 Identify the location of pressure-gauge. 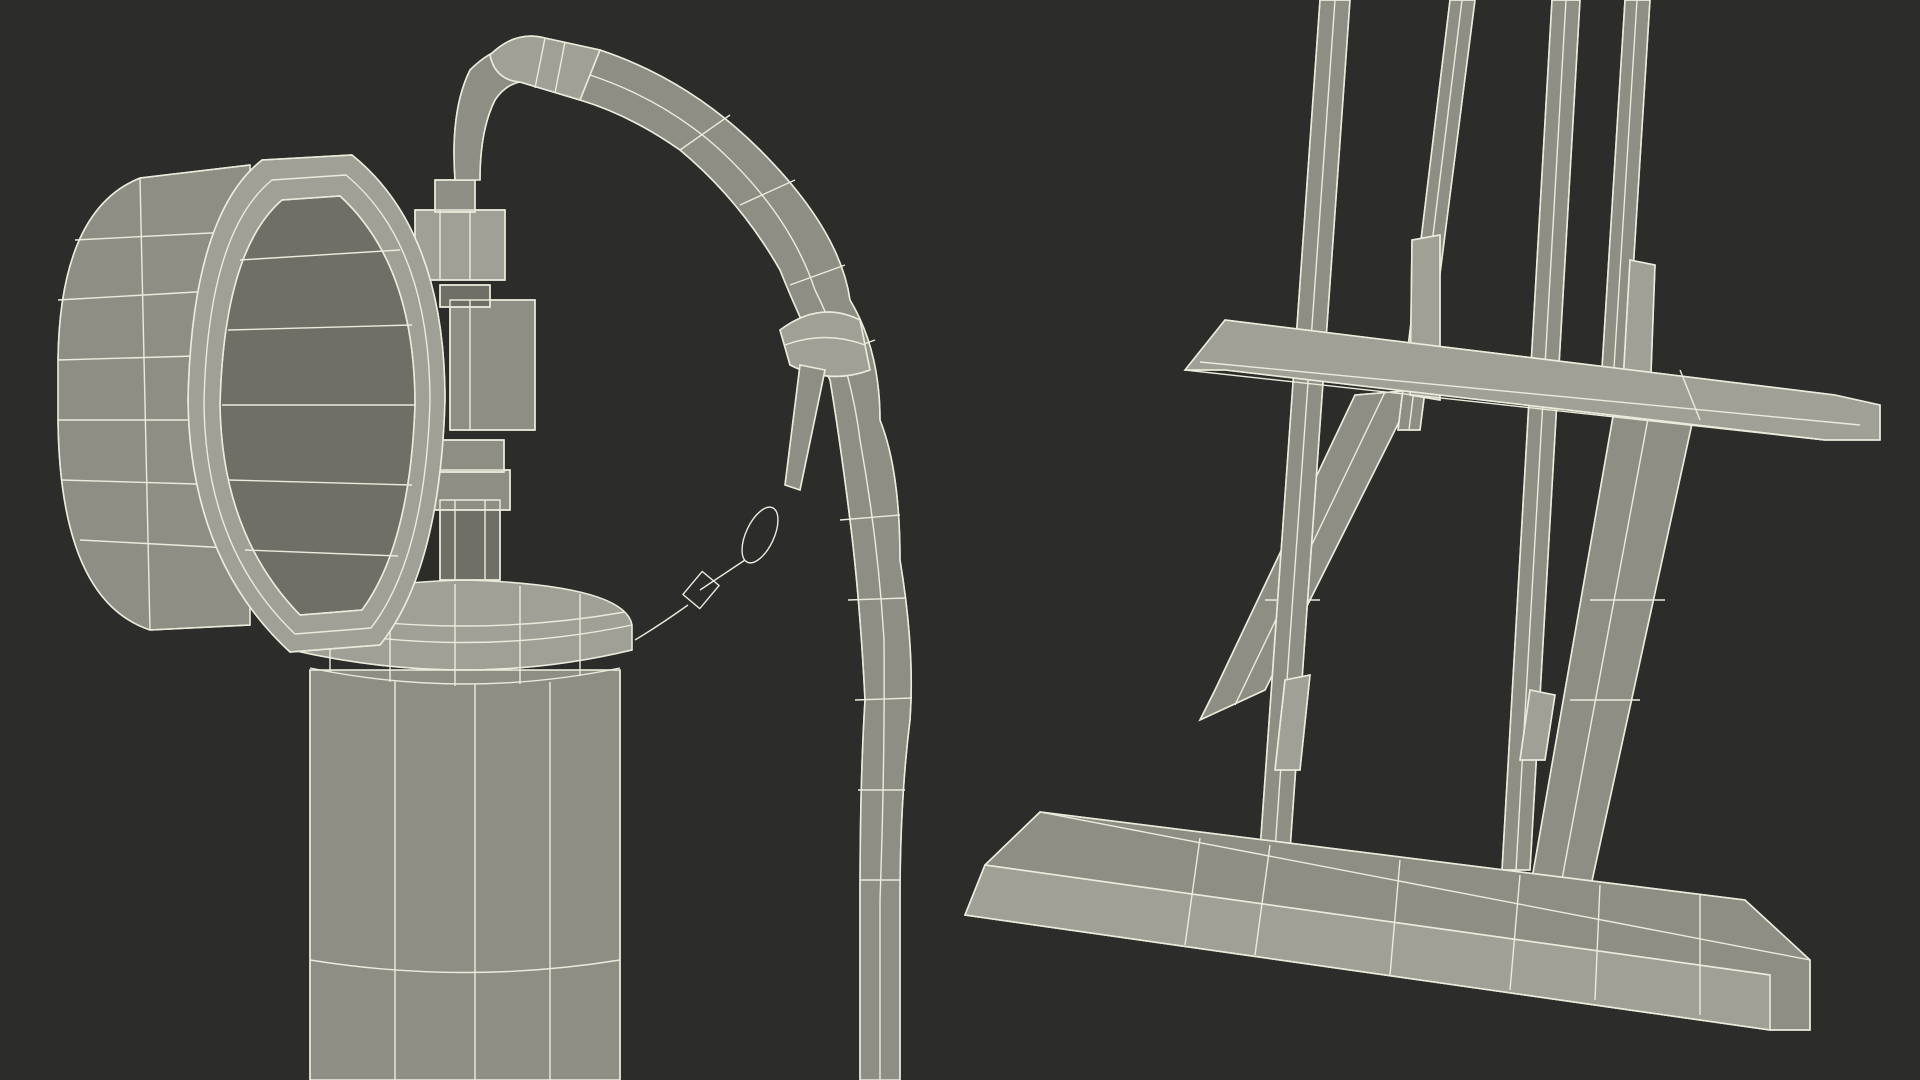
(251, 403).